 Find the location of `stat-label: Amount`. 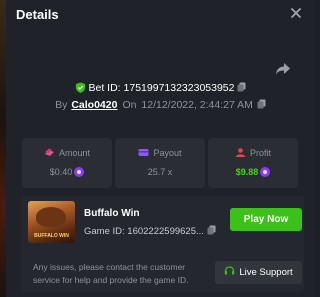

stat-label: Amount is located at coordinates (74, 153).